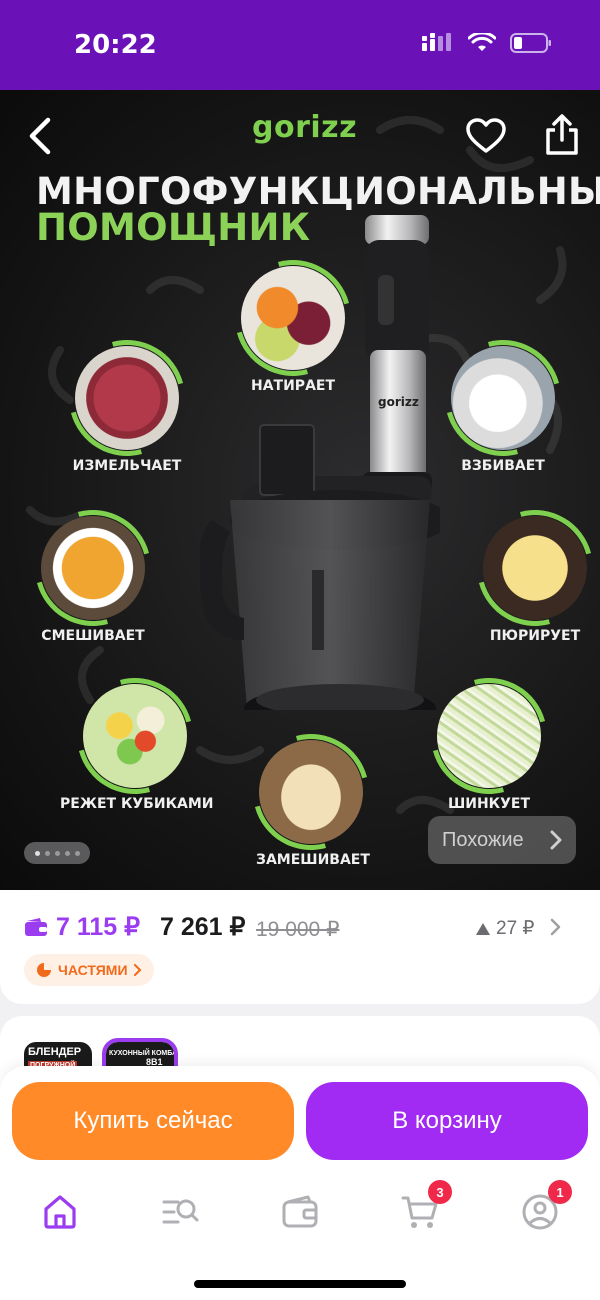  I want to click on soup-image, so click(93, 568).